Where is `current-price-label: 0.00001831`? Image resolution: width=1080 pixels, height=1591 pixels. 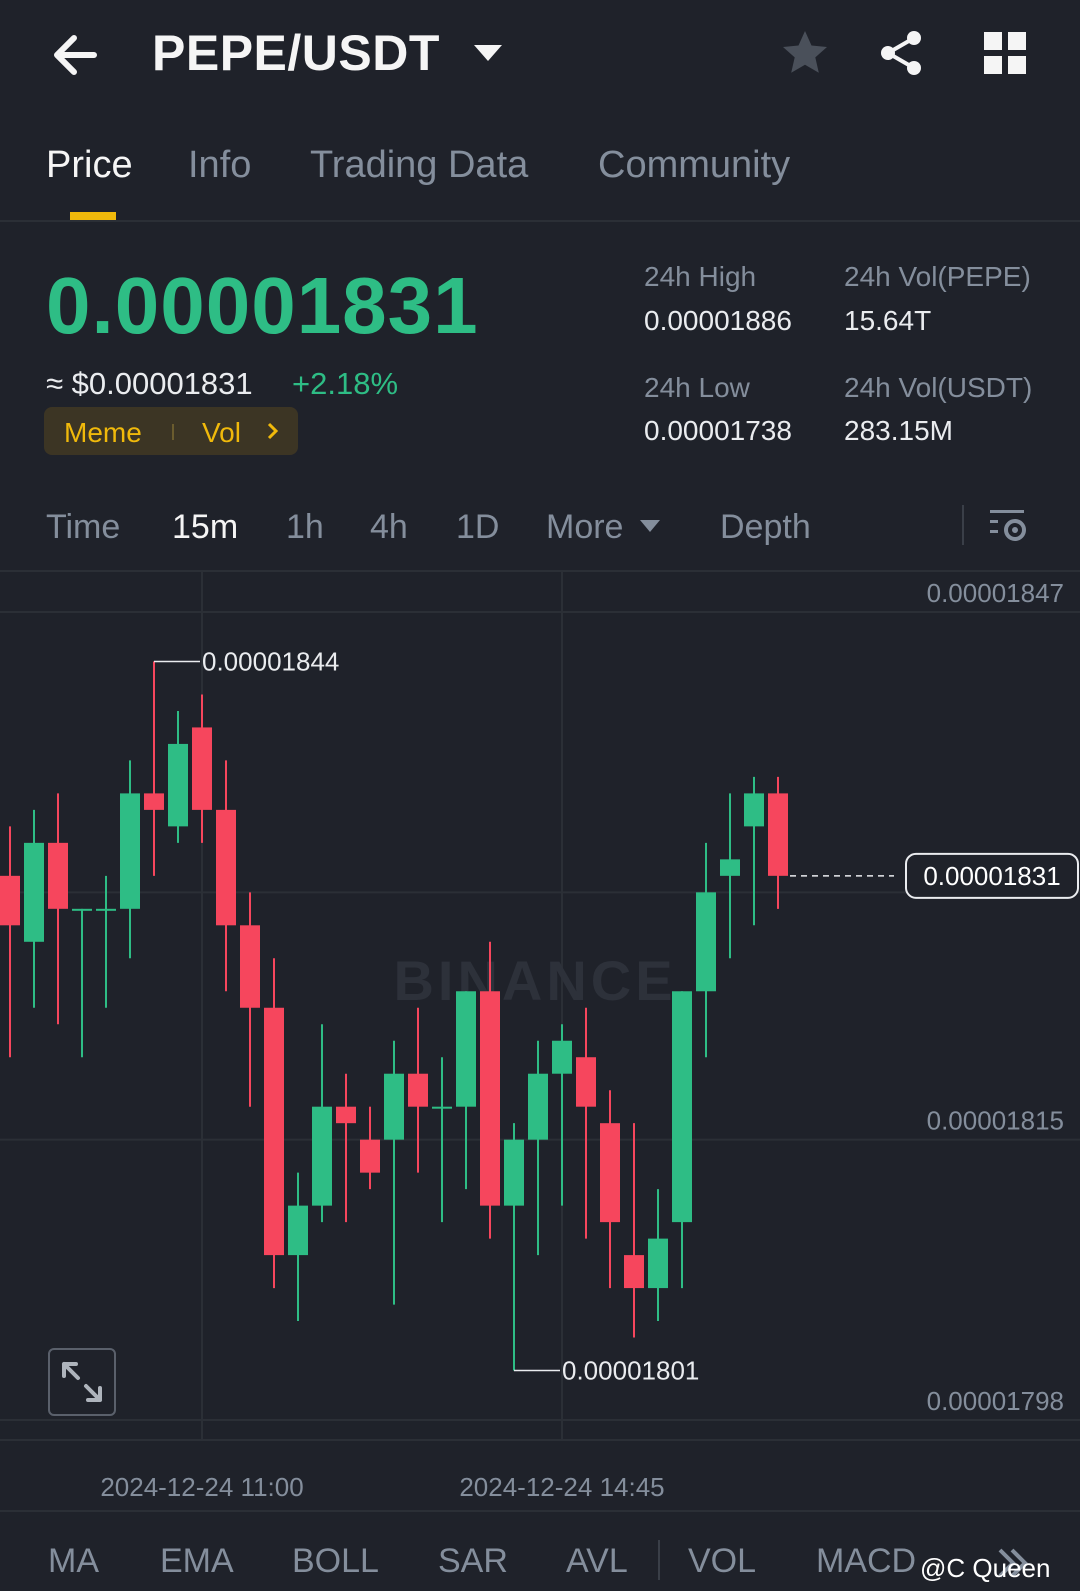 current-price-label: 0.00001831 is located at coordinates (991, 876).